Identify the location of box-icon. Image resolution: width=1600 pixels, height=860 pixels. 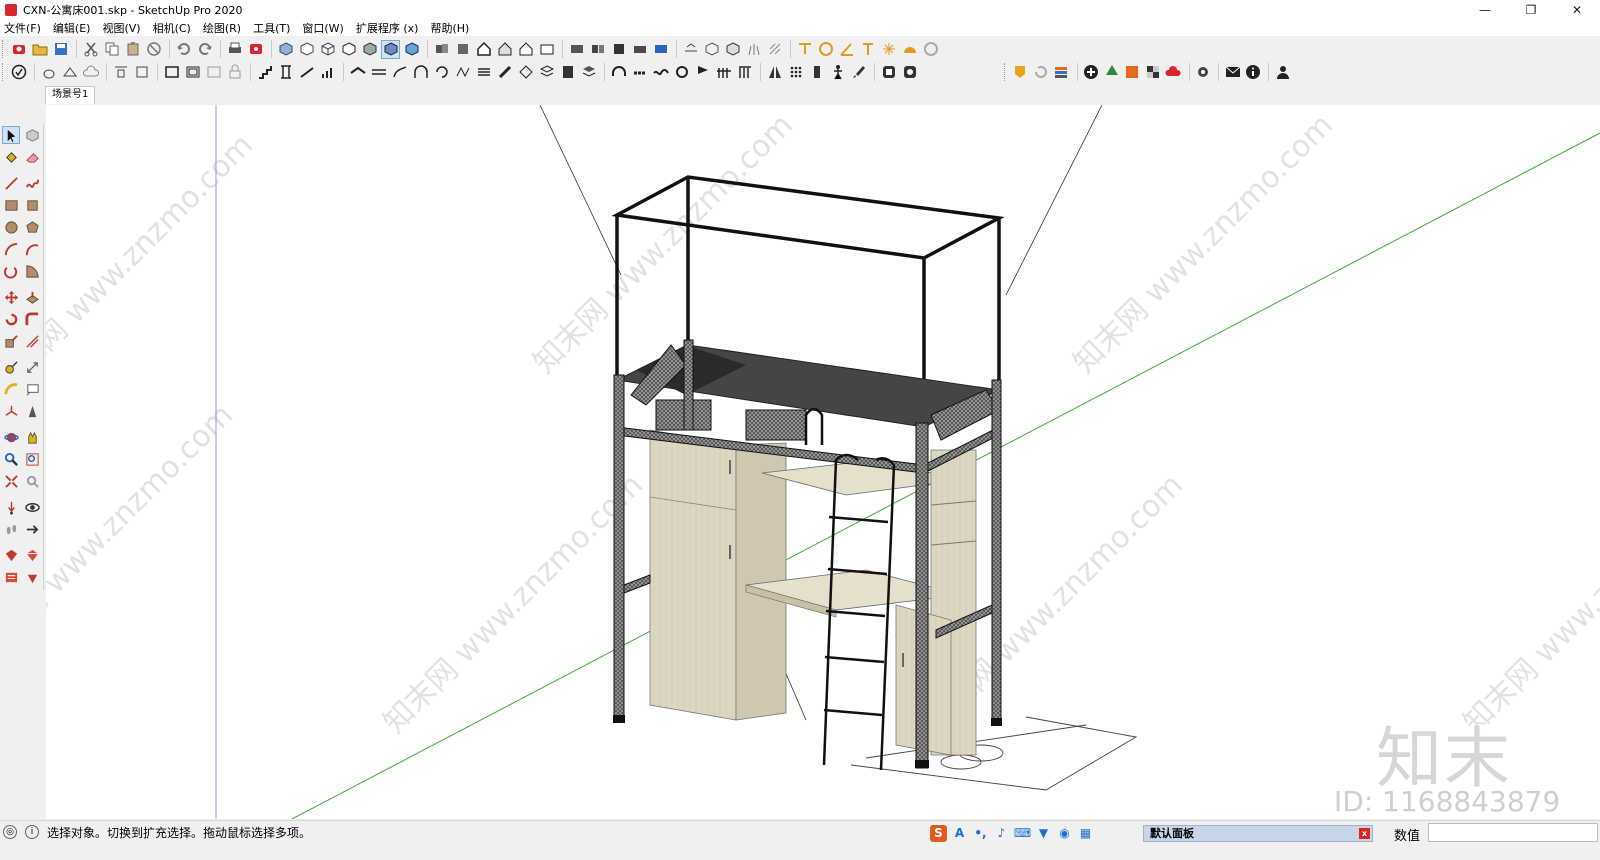
(711, 49).